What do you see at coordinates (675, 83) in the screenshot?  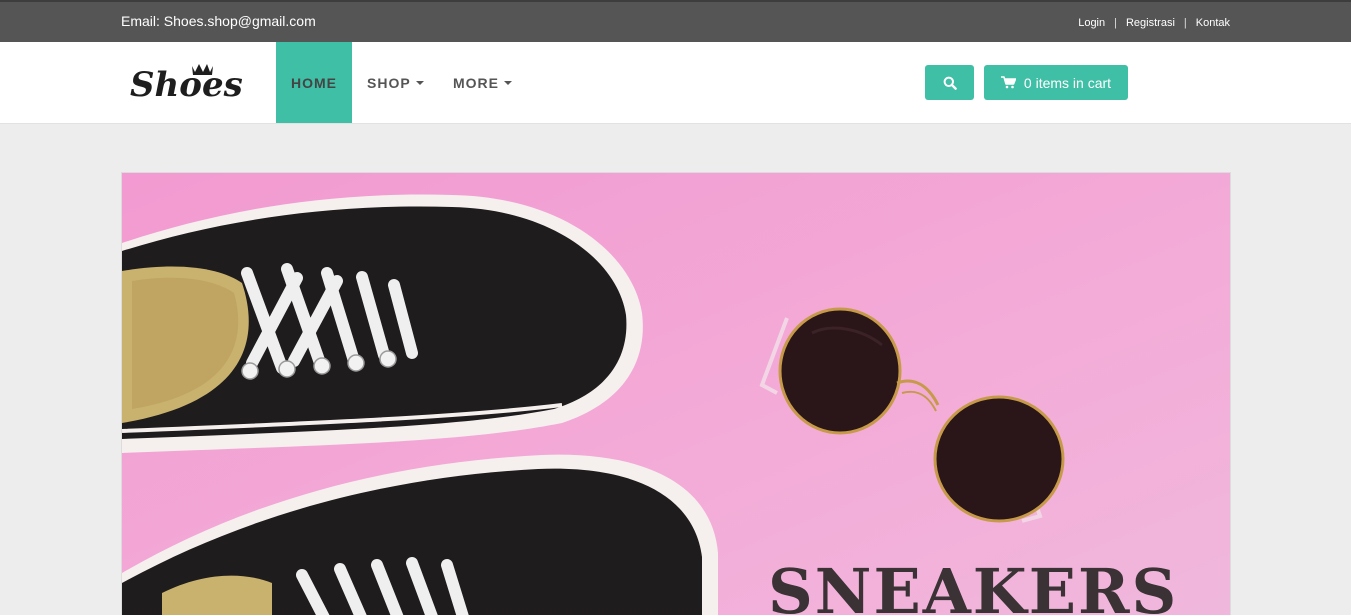 I see `main-navbar: Shoes HOME SHOP MORE 0 items in cart` at bounding box center [675, 83].